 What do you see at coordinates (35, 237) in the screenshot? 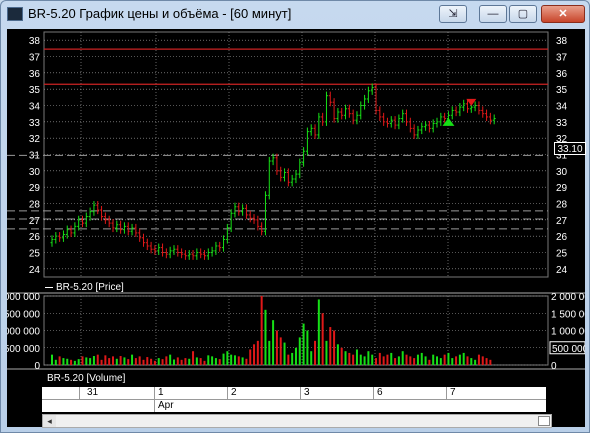
I see `price-tick-label-left: 26` at bounding box center [35, 237].